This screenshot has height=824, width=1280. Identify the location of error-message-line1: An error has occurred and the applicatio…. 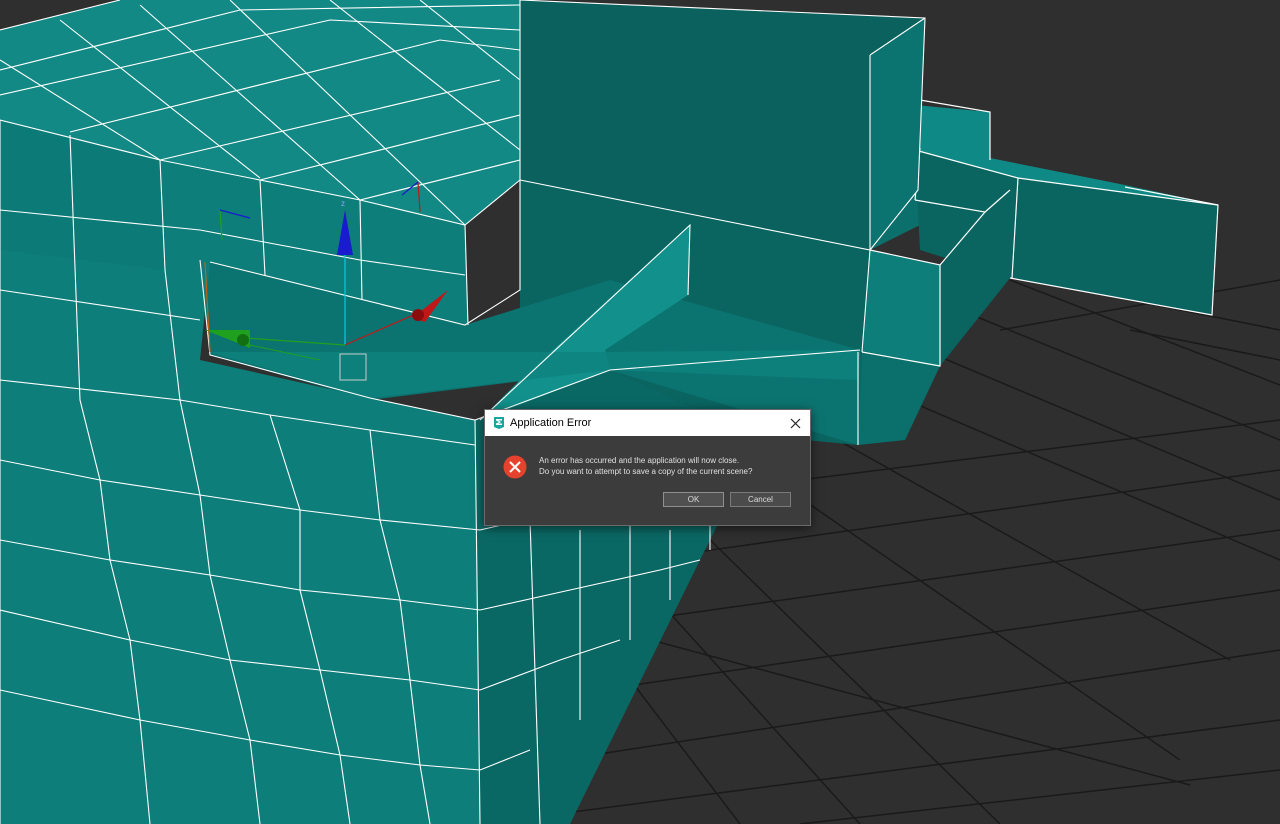
(639, 460).